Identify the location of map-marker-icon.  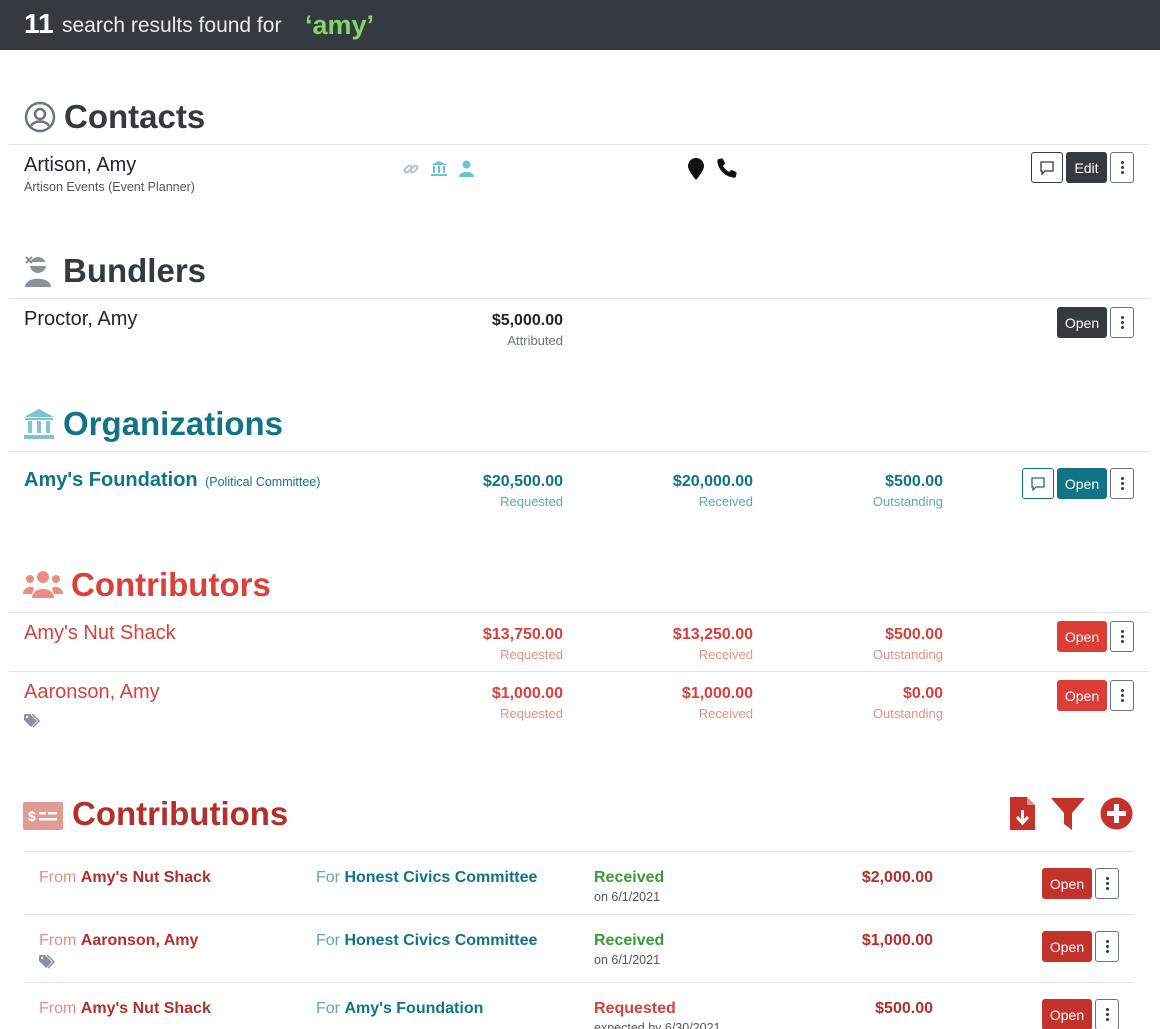
(696, 171).